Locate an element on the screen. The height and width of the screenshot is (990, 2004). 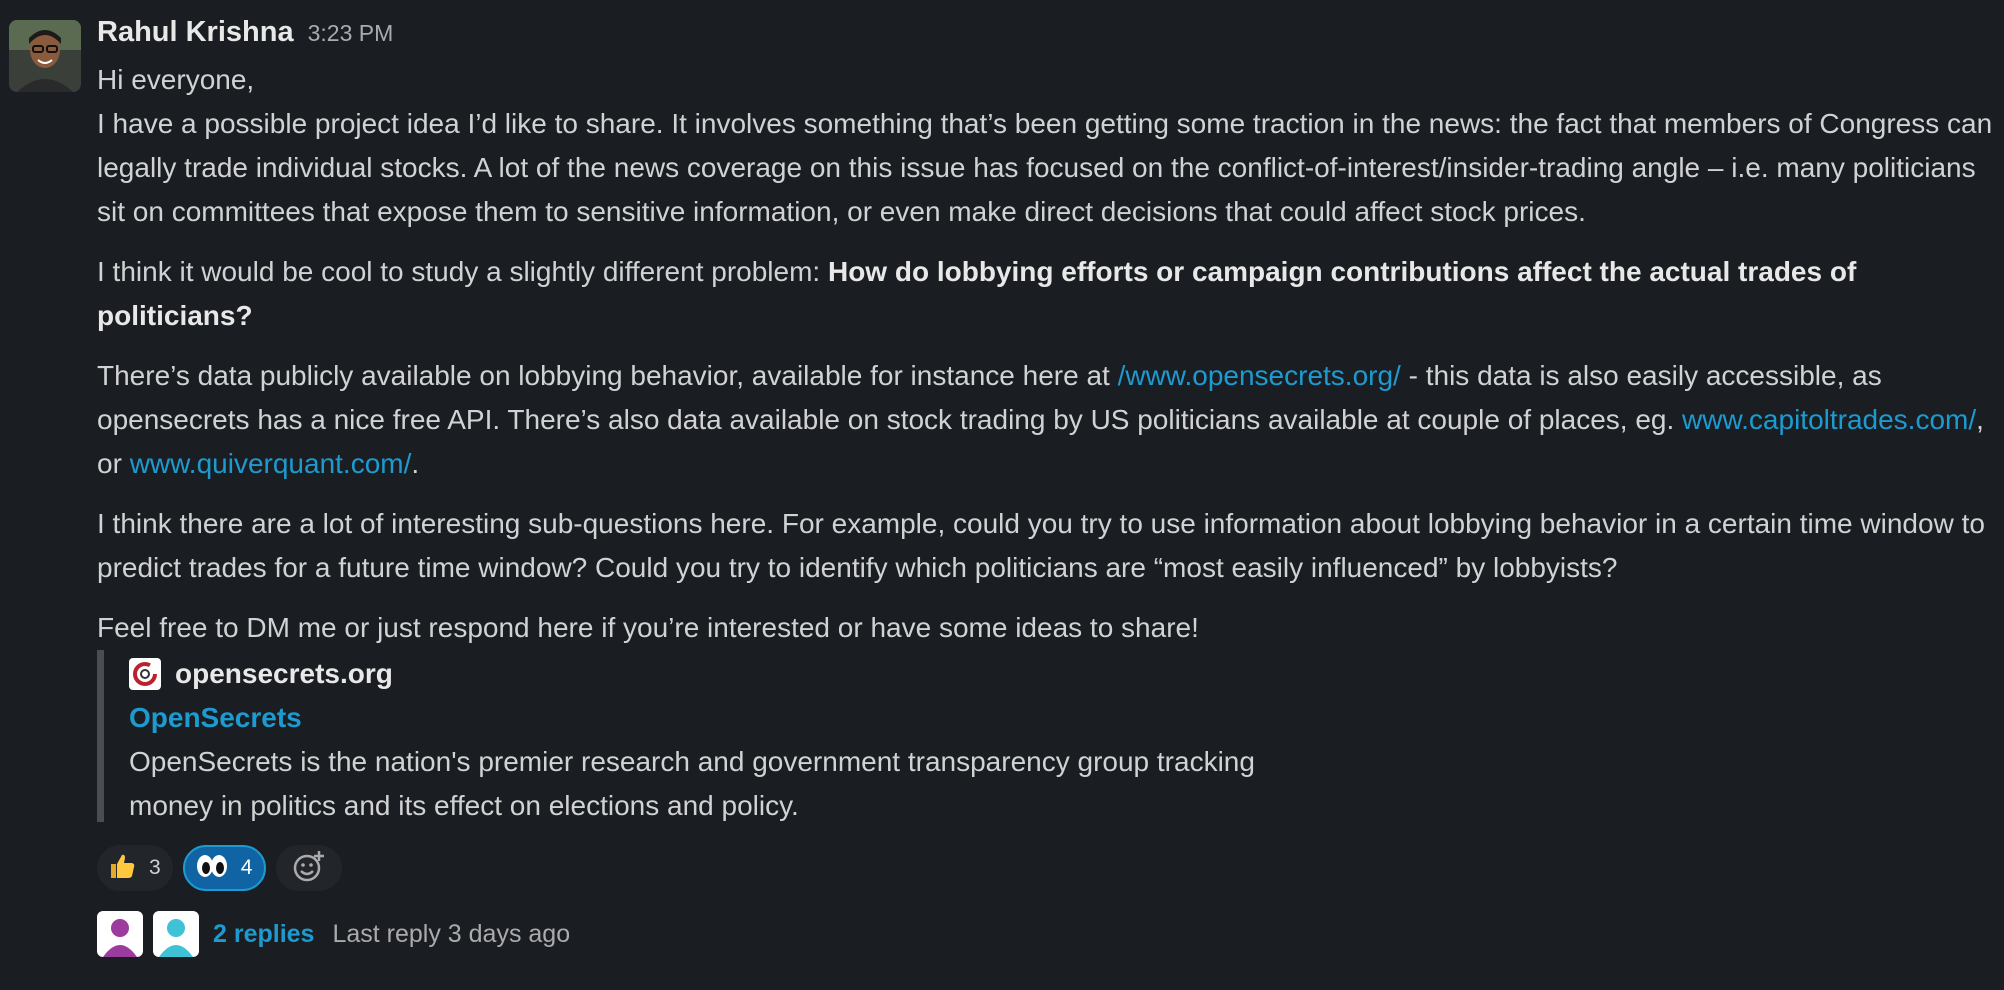
replies-link: 2 replies is located at coordinates (263, 934).